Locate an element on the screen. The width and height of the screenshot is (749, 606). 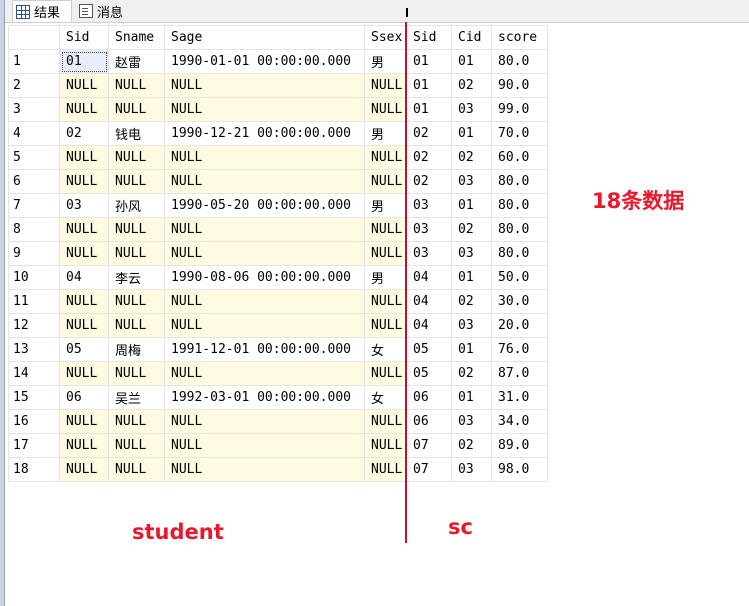
grid-cell: 1990-01-01 00:00:00.000 is located at coordinates (264, 61).